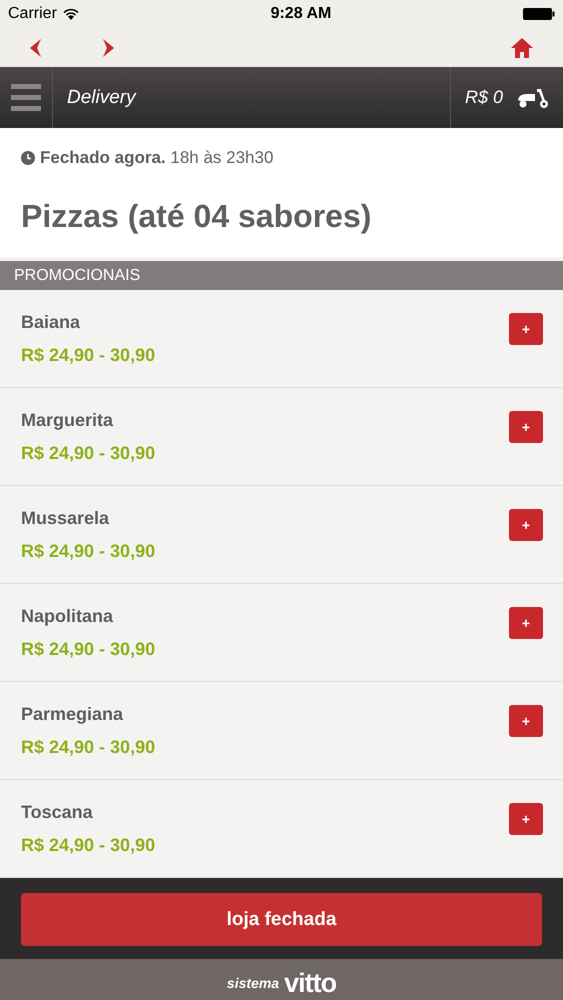 The width and height of the screenshot is (563, 1000). Describe the element at coordinates (108, 47) in the screenshot. I see `forward-icon` at that location.